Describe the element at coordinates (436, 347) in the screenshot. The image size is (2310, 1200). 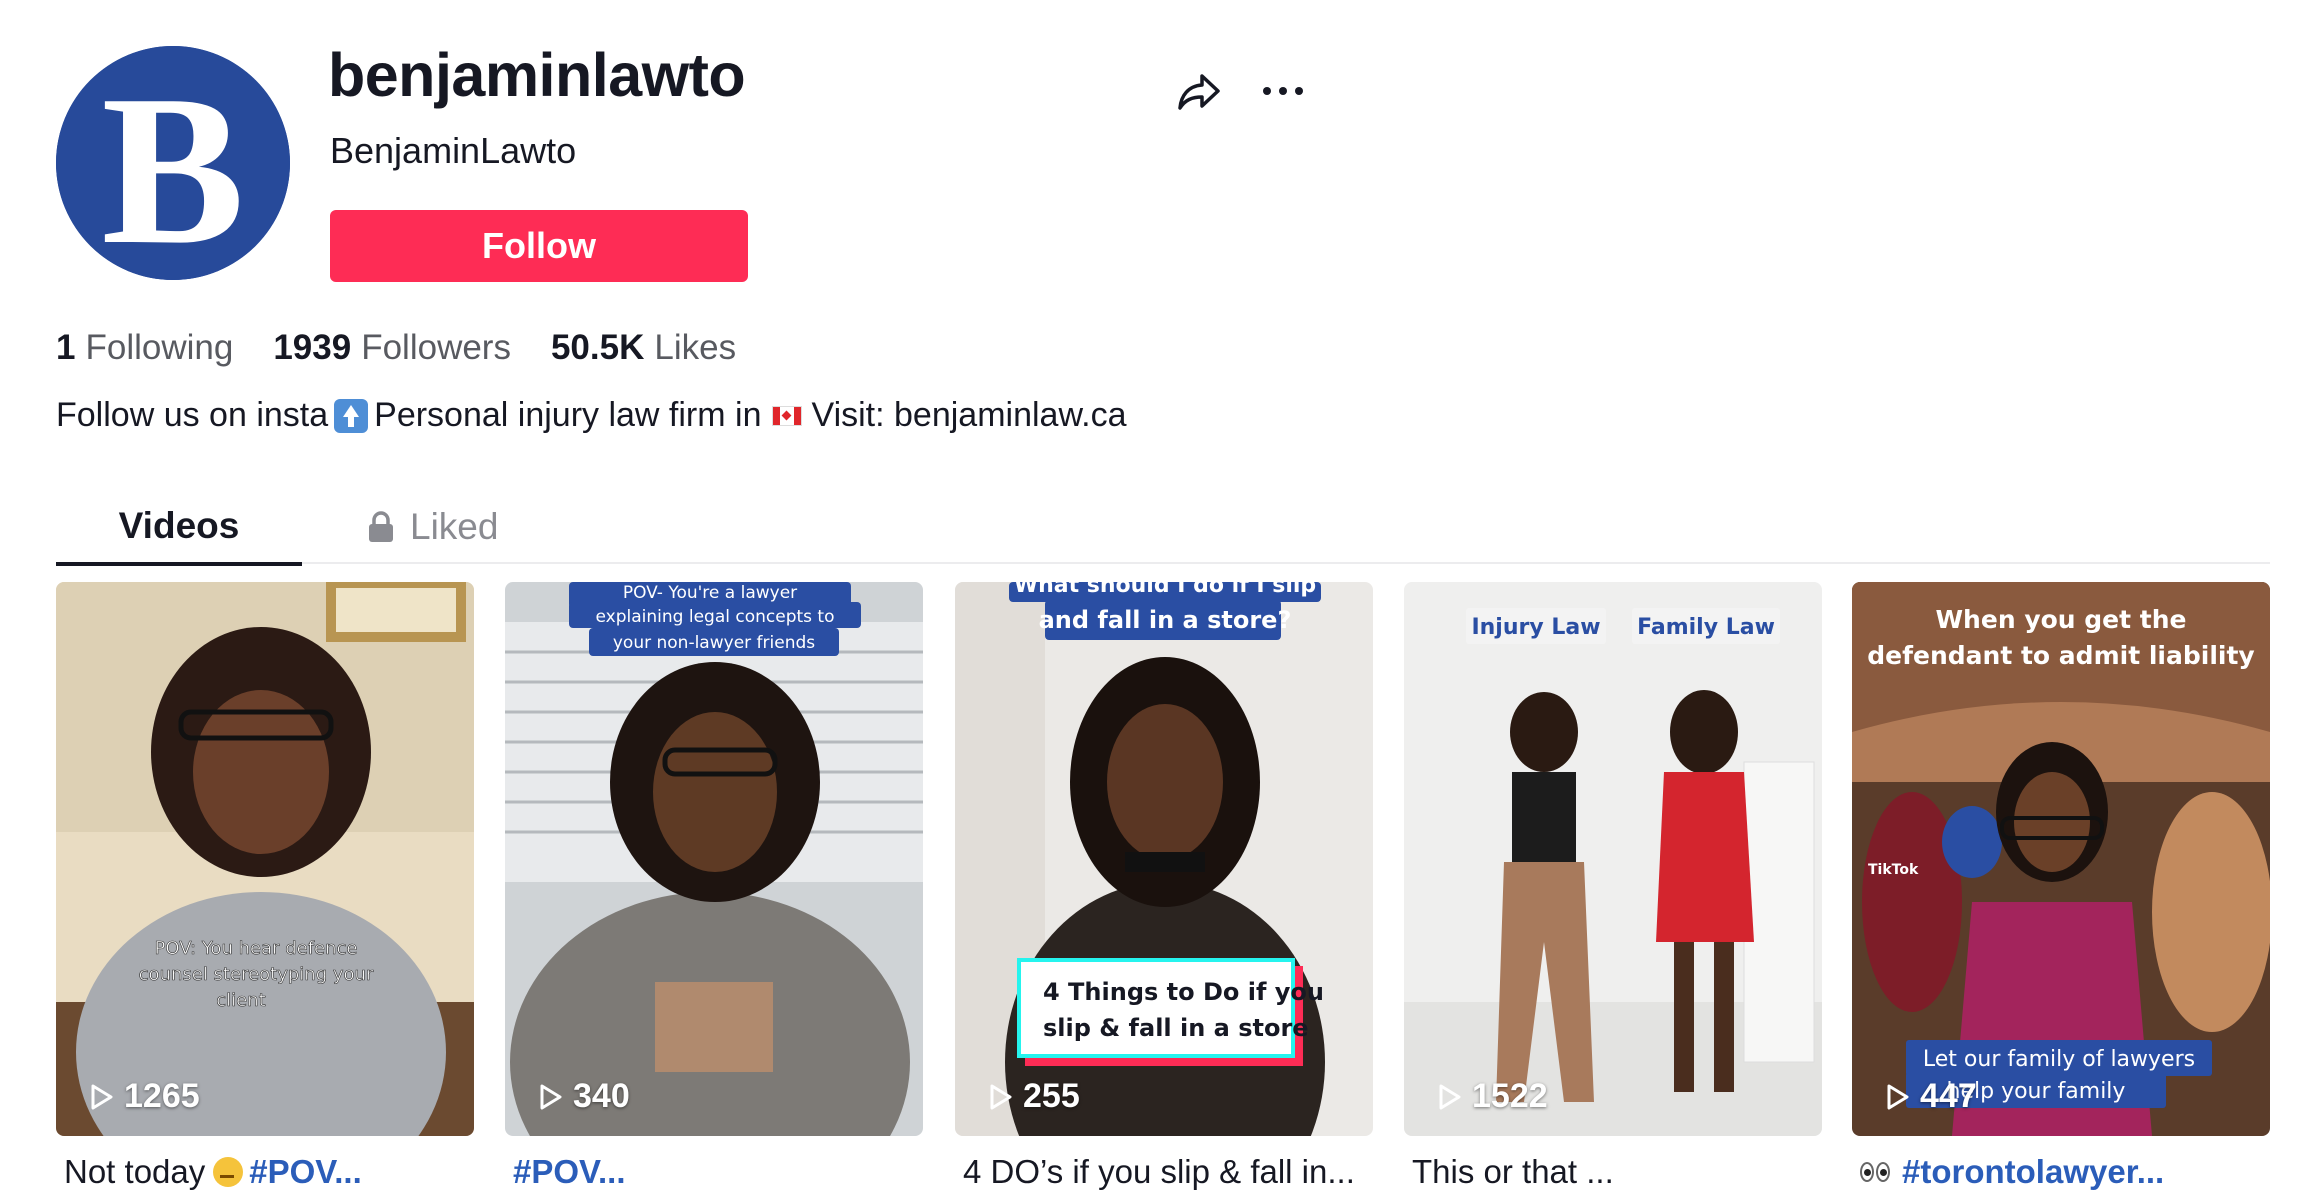
I see `stat-followers-label: Followers` at that location.